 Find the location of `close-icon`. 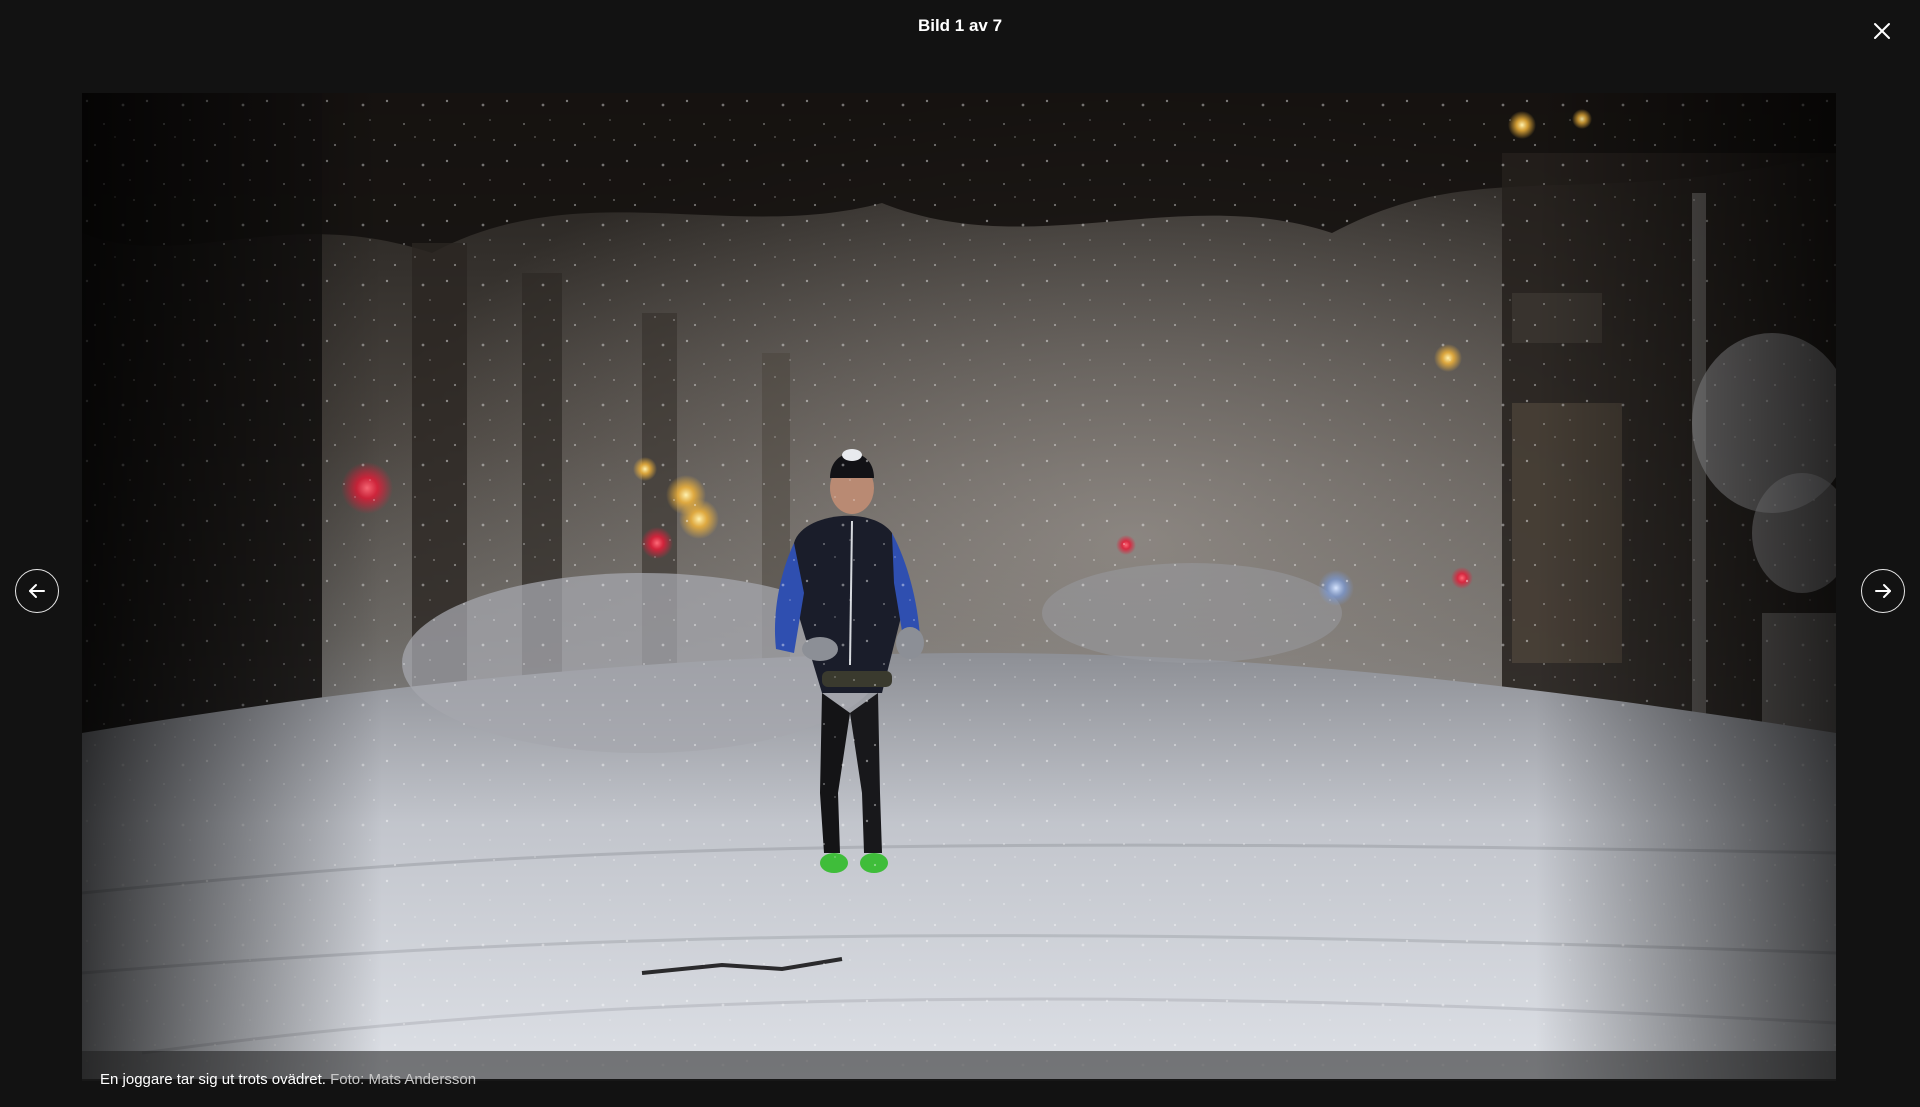

close-icon is located at coordinates (1882, 31).